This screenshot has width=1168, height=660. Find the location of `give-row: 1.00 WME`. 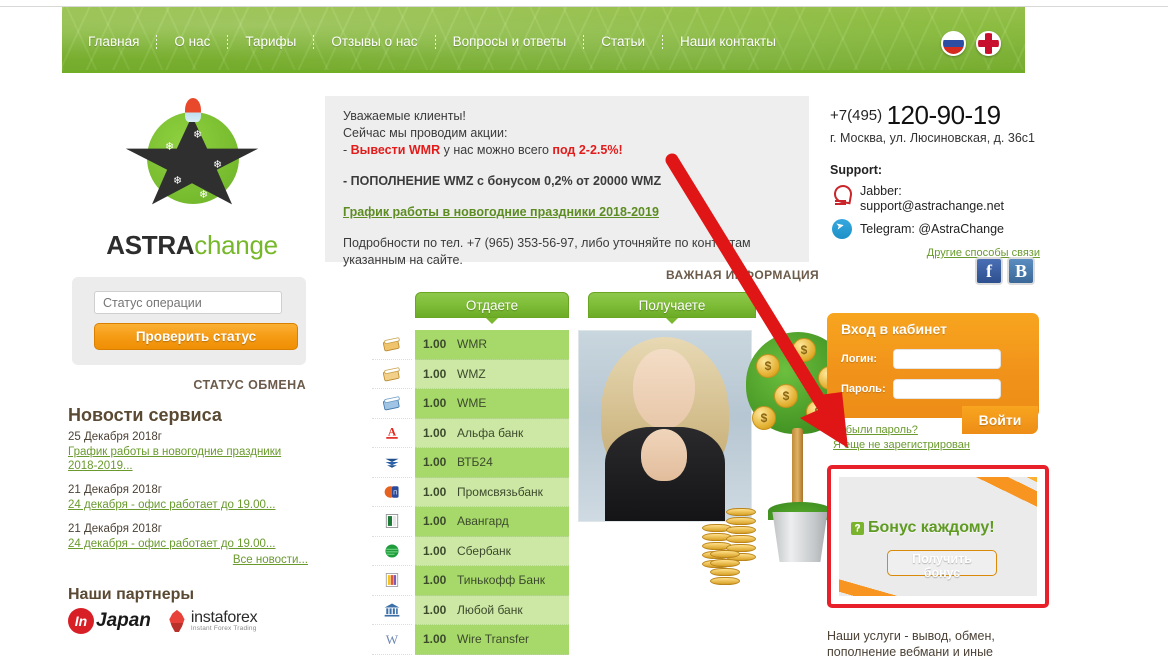

give-row: 1.00 WME is located at coordinates (492, 404).